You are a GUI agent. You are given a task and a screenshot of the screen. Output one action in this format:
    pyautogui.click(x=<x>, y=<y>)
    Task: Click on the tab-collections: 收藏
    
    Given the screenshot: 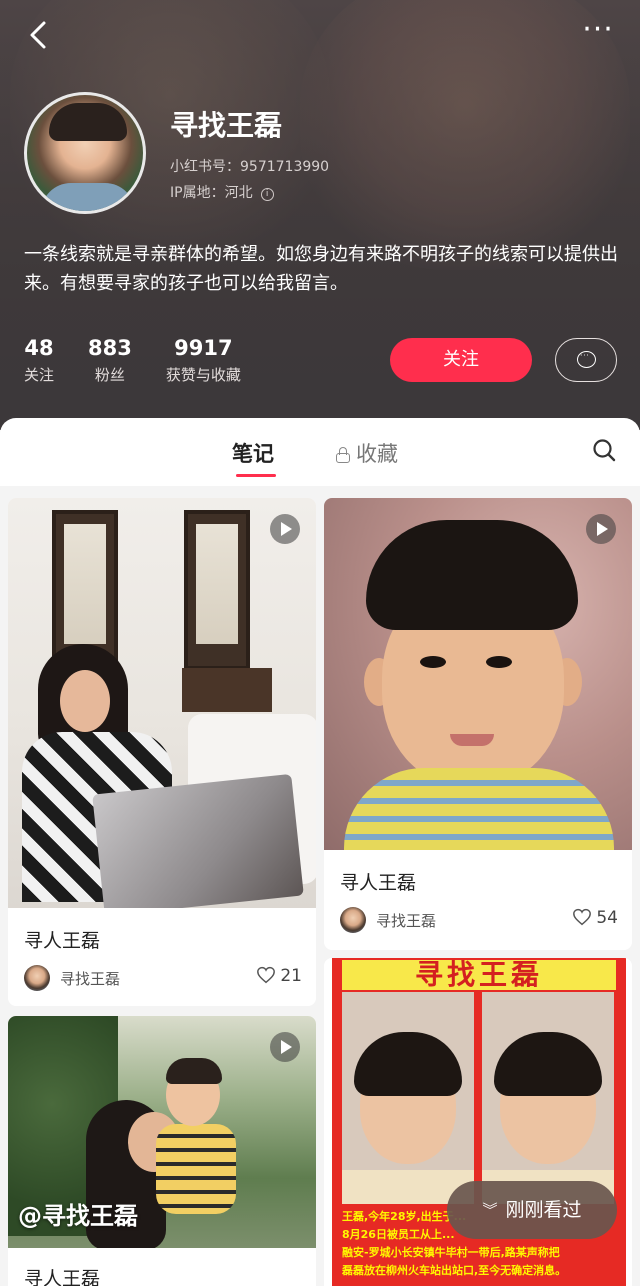 What is the action you would take?
    pyautogui.click(x=367, y=453)
    